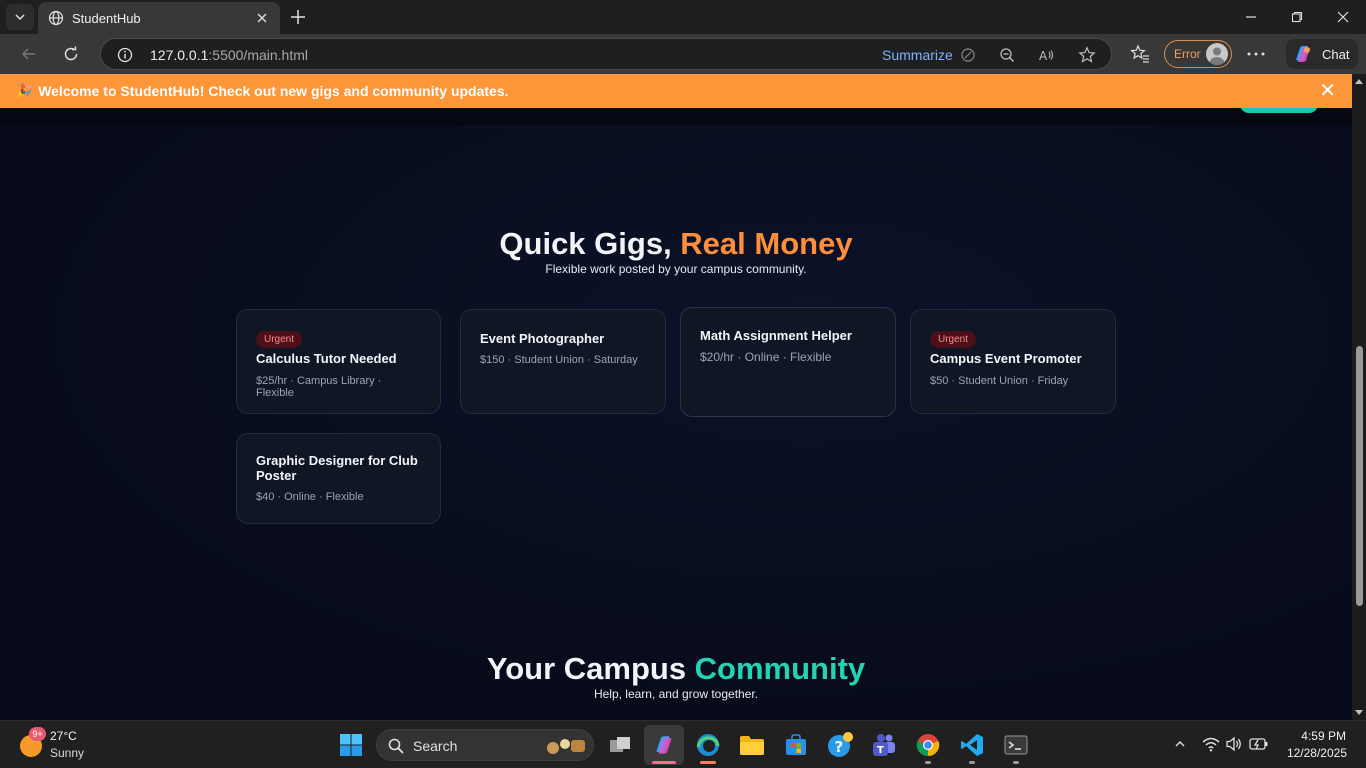 The width and height of the screenshot is (1366, 768). What do you see at coordinates (928, 745) in the screenshot?
I see `chrome-app` at bounding box center [928, 745].